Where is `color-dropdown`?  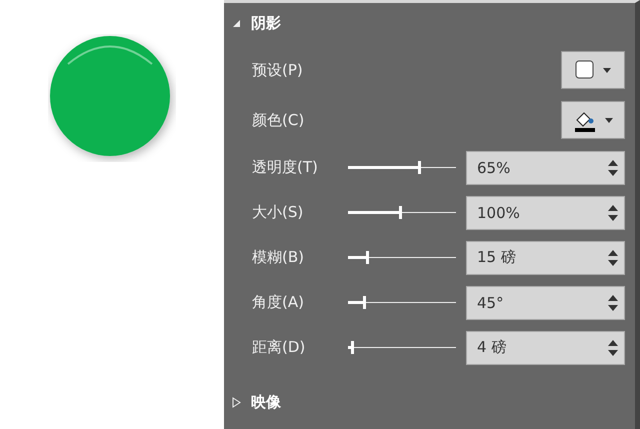
color-dropdown is located at coordinates (593, 120).